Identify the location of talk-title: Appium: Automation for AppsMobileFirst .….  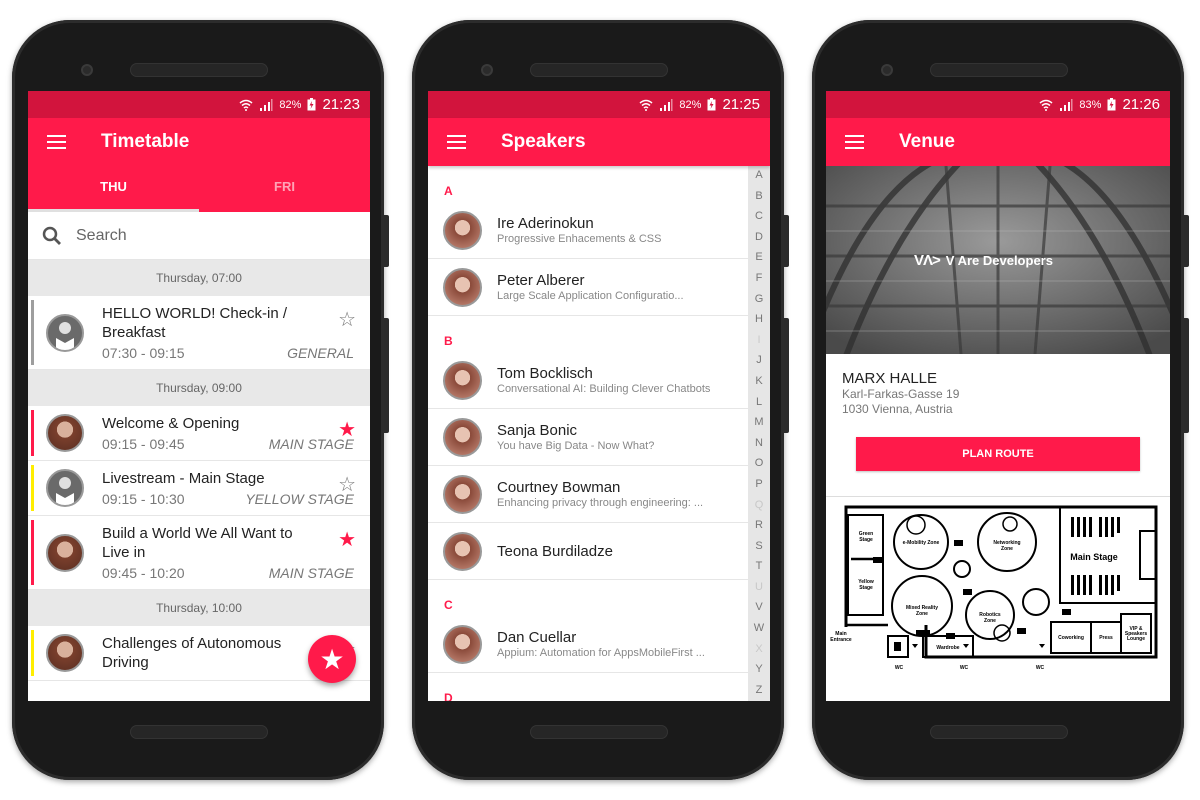
(601, 653).